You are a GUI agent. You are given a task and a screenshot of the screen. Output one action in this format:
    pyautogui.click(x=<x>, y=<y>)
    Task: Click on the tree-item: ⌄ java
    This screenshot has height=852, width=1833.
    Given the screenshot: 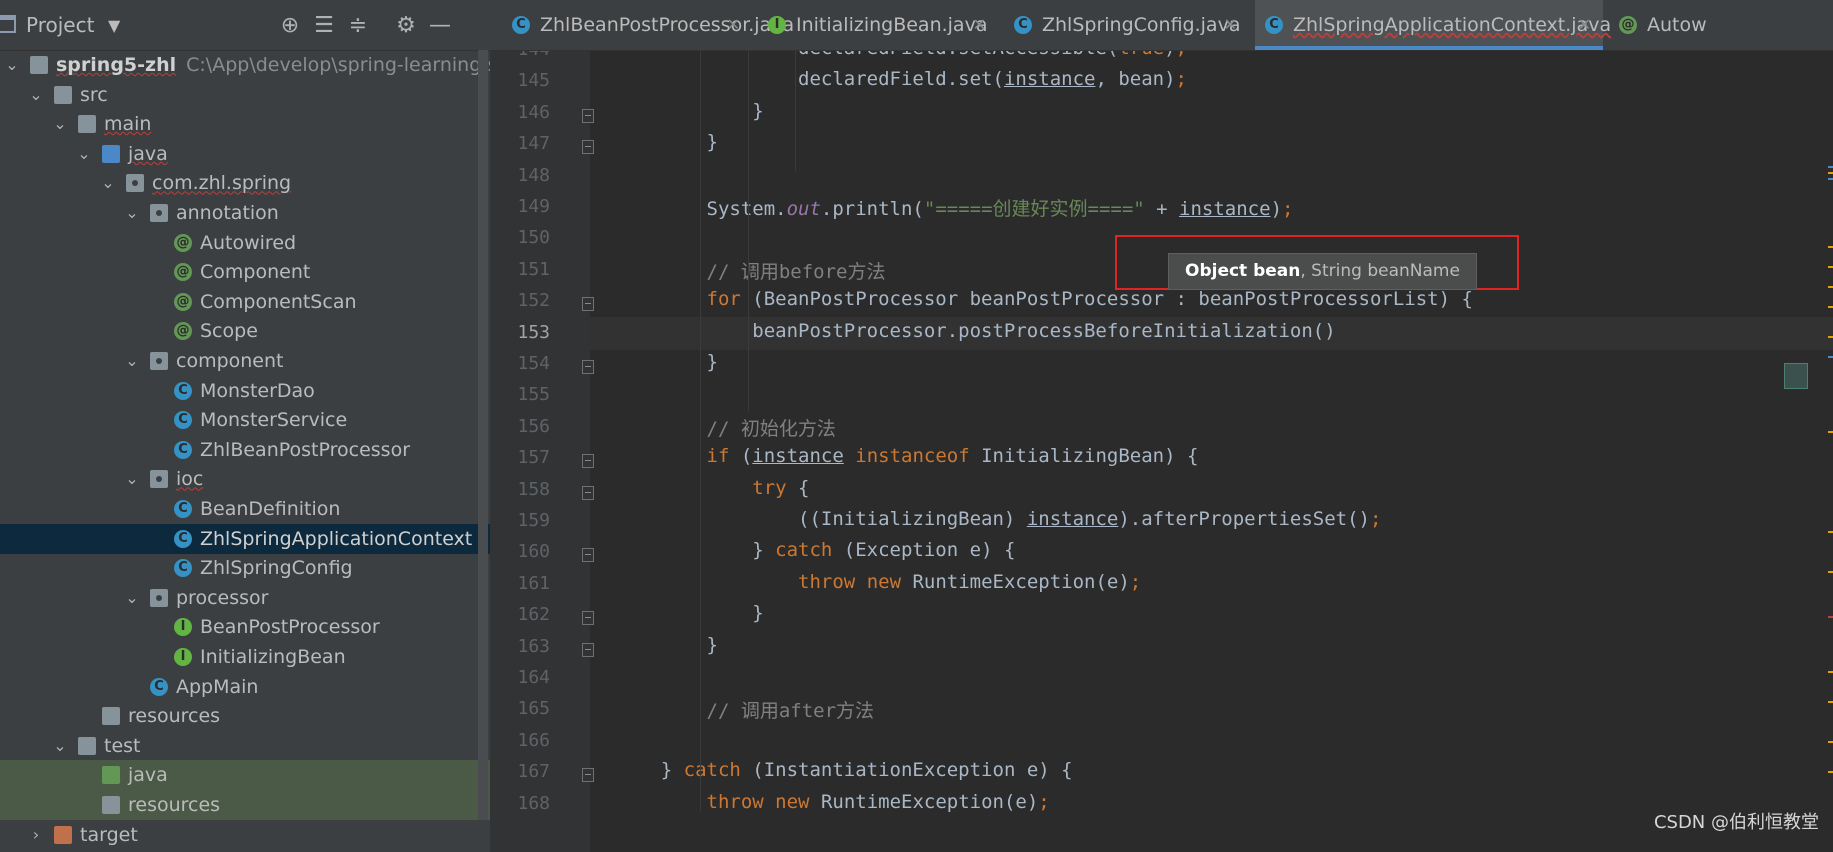 What is the action you would take?
    pyautogui.click(x=245, y=154)
    